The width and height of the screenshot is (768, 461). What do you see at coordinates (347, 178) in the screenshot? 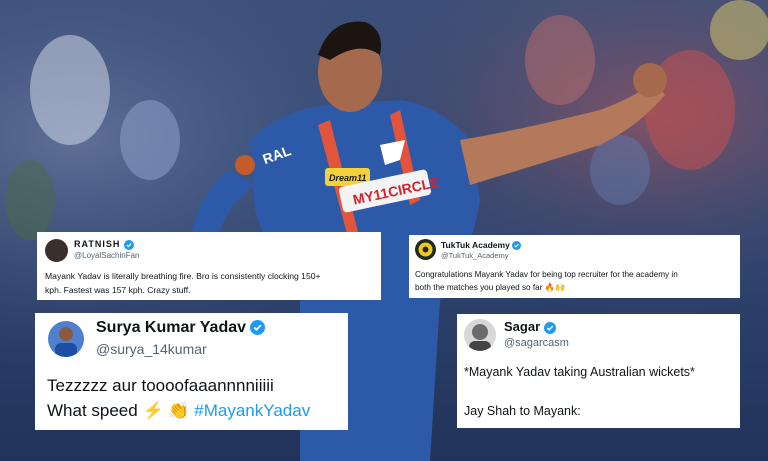
I see `jersey-sponsor-top: Dream11` at bounding box center [347, 178].